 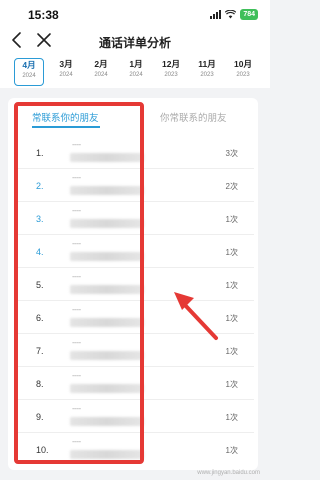 What do you see at coordinates (249, 14) in the screenshot?
I see `battery-icon: 784` at bounding box center [249, 14].